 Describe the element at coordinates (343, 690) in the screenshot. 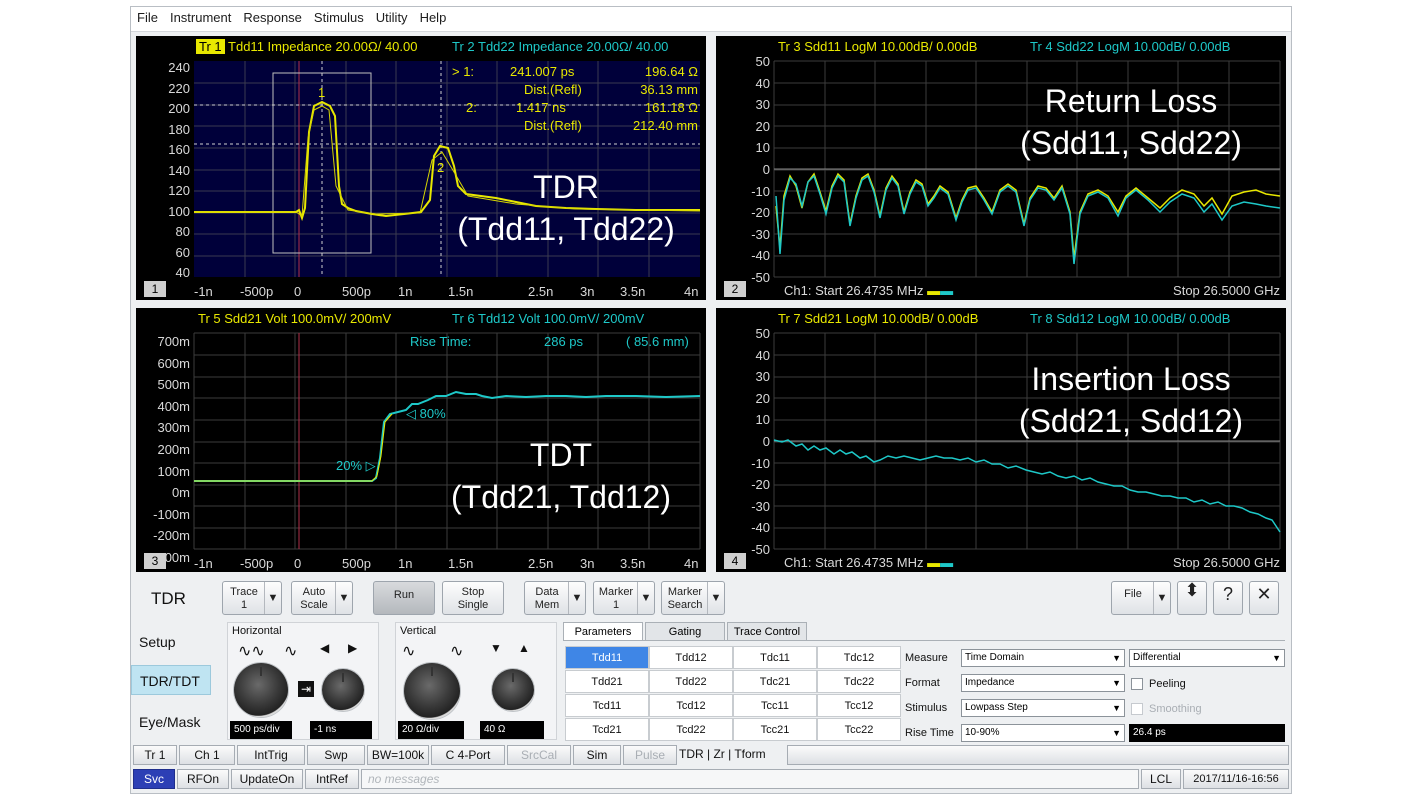

I see `horizontal-position-knob` at that location.